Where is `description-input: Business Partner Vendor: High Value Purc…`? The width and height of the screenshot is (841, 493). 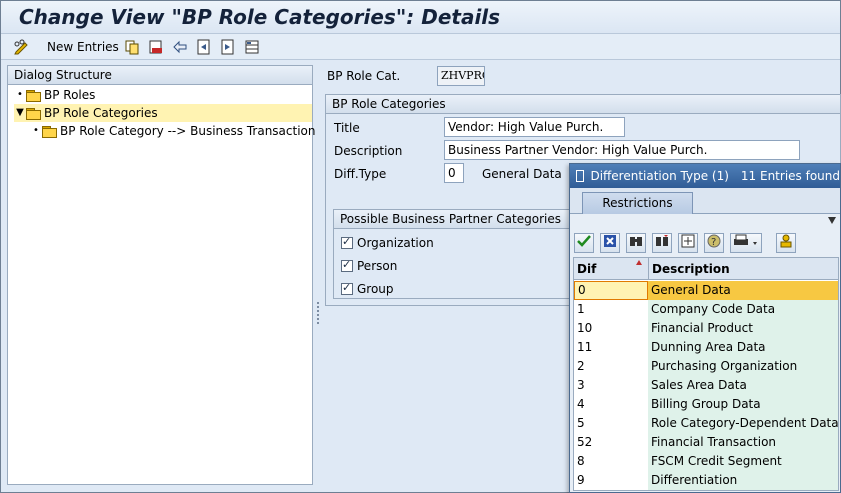 description-input: Business Partner Vendor: High Value Purc… is located at coordinates (622, 150).